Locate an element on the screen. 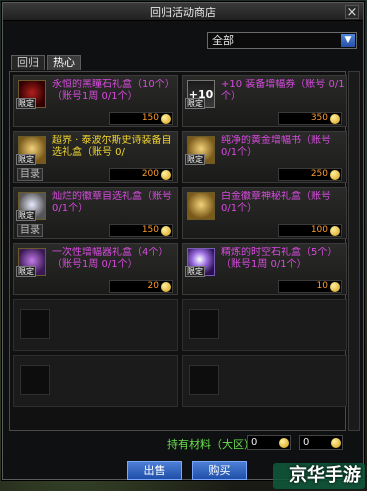  sell-button: 出售 is located at coordinates (154, 470).